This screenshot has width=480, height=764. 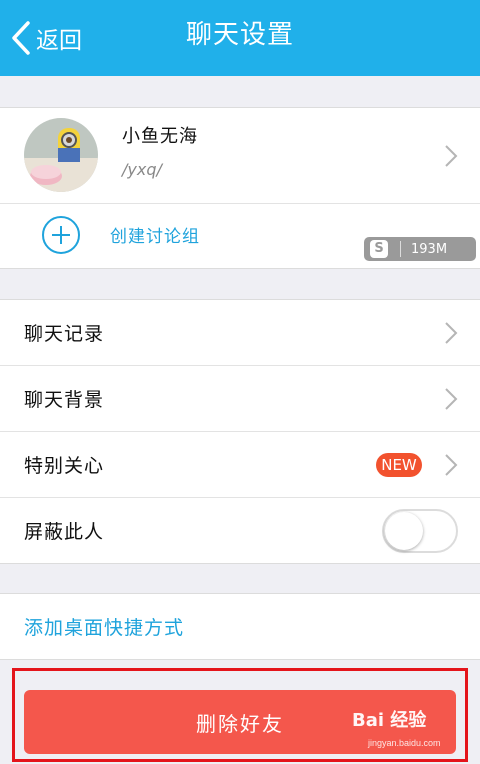 I want to click on block-contact-toggle, so click(x=420, y=530).